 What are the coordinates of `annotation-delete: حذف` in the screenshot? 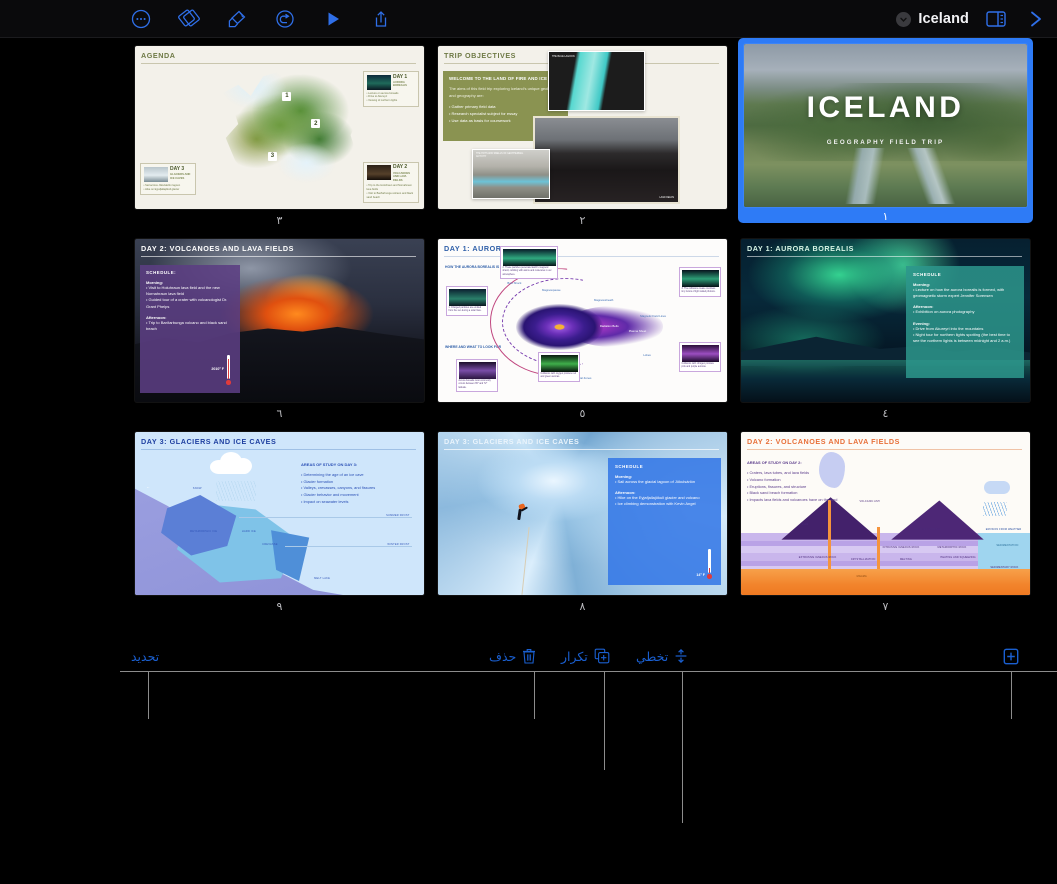 It's located at (512, 656).